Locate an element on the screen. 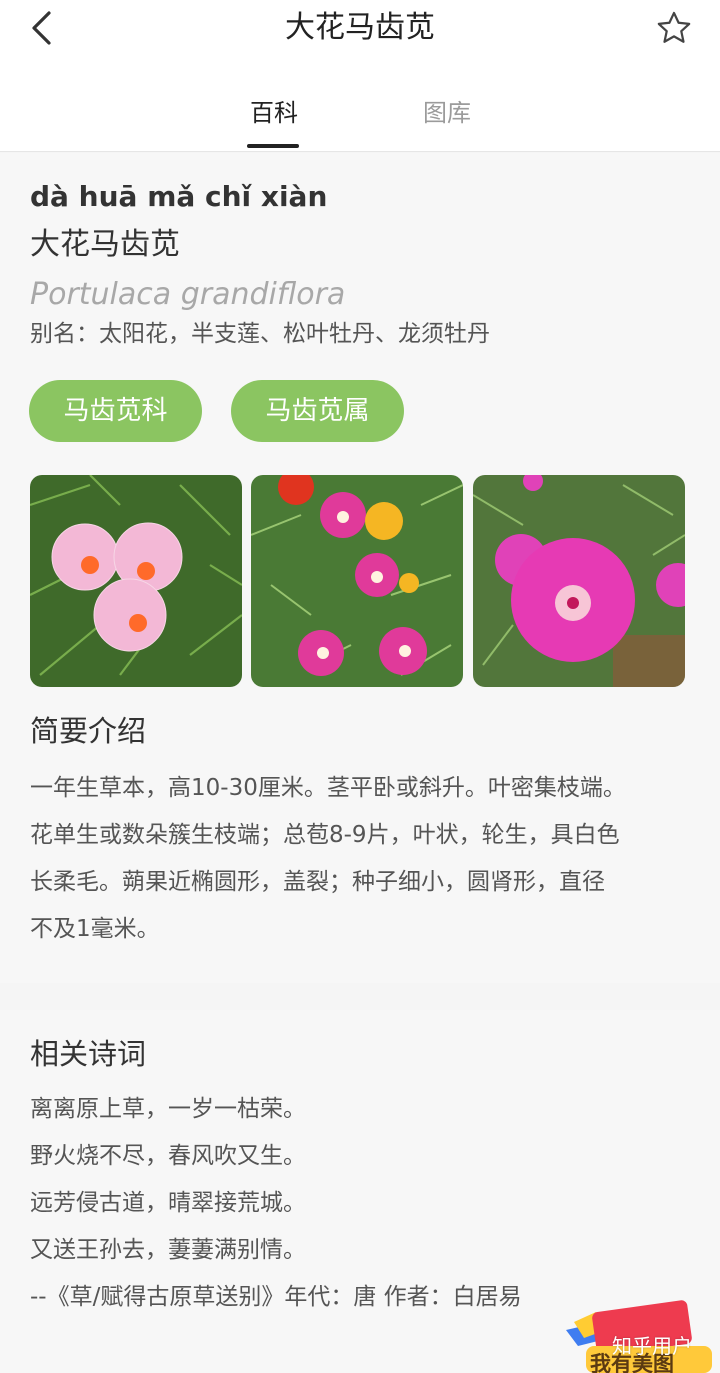 The image size is (720, 1373). poem-line: 远芳侵古道，晴翠接荒城。 is located at coordinates (168, 1203).